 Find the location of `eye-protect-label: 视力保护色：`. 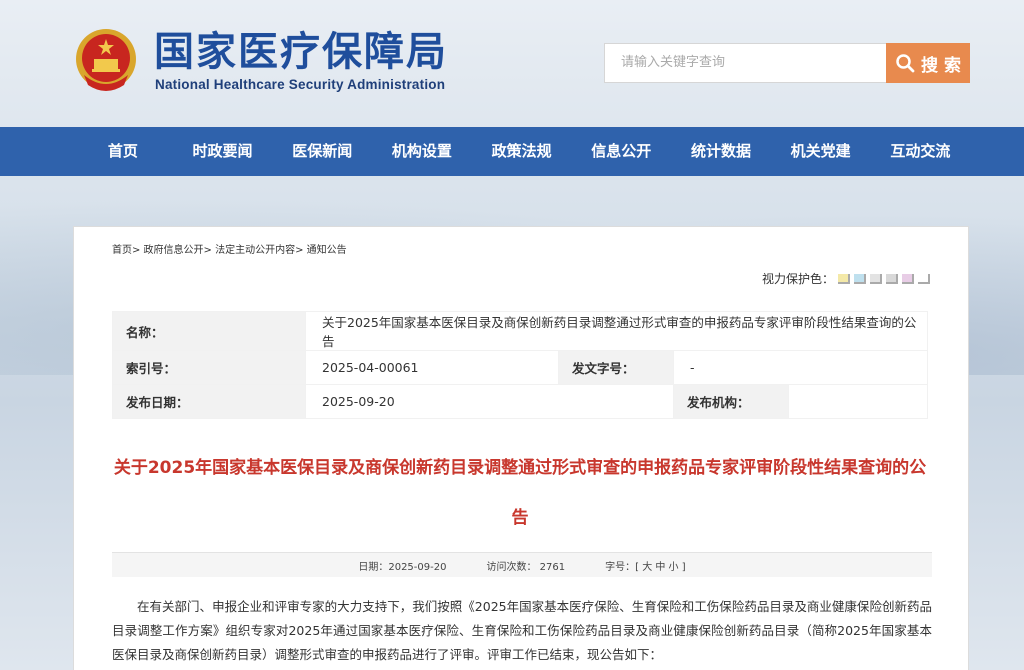

eye-protect-label: 视力保护色： is located at coordinates (797, 279).